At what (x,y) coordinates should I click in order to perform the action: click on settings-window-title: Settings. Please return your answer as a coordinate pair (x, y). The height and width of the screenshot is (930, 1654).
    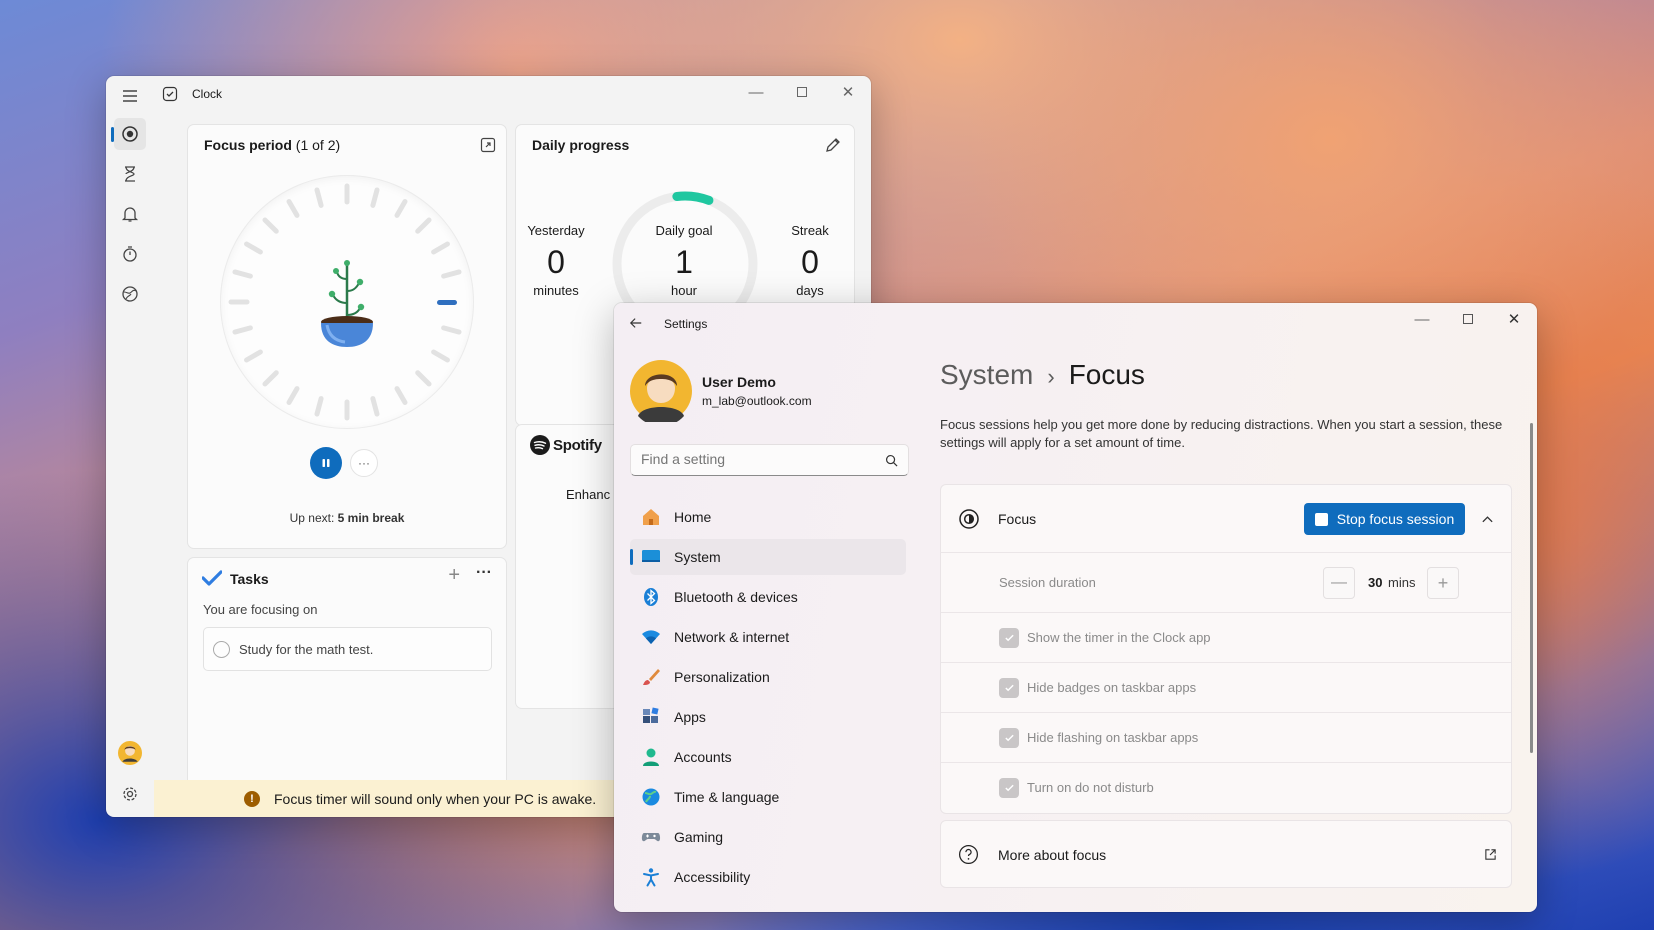
    Looking at the image, I should click on (686, 324).